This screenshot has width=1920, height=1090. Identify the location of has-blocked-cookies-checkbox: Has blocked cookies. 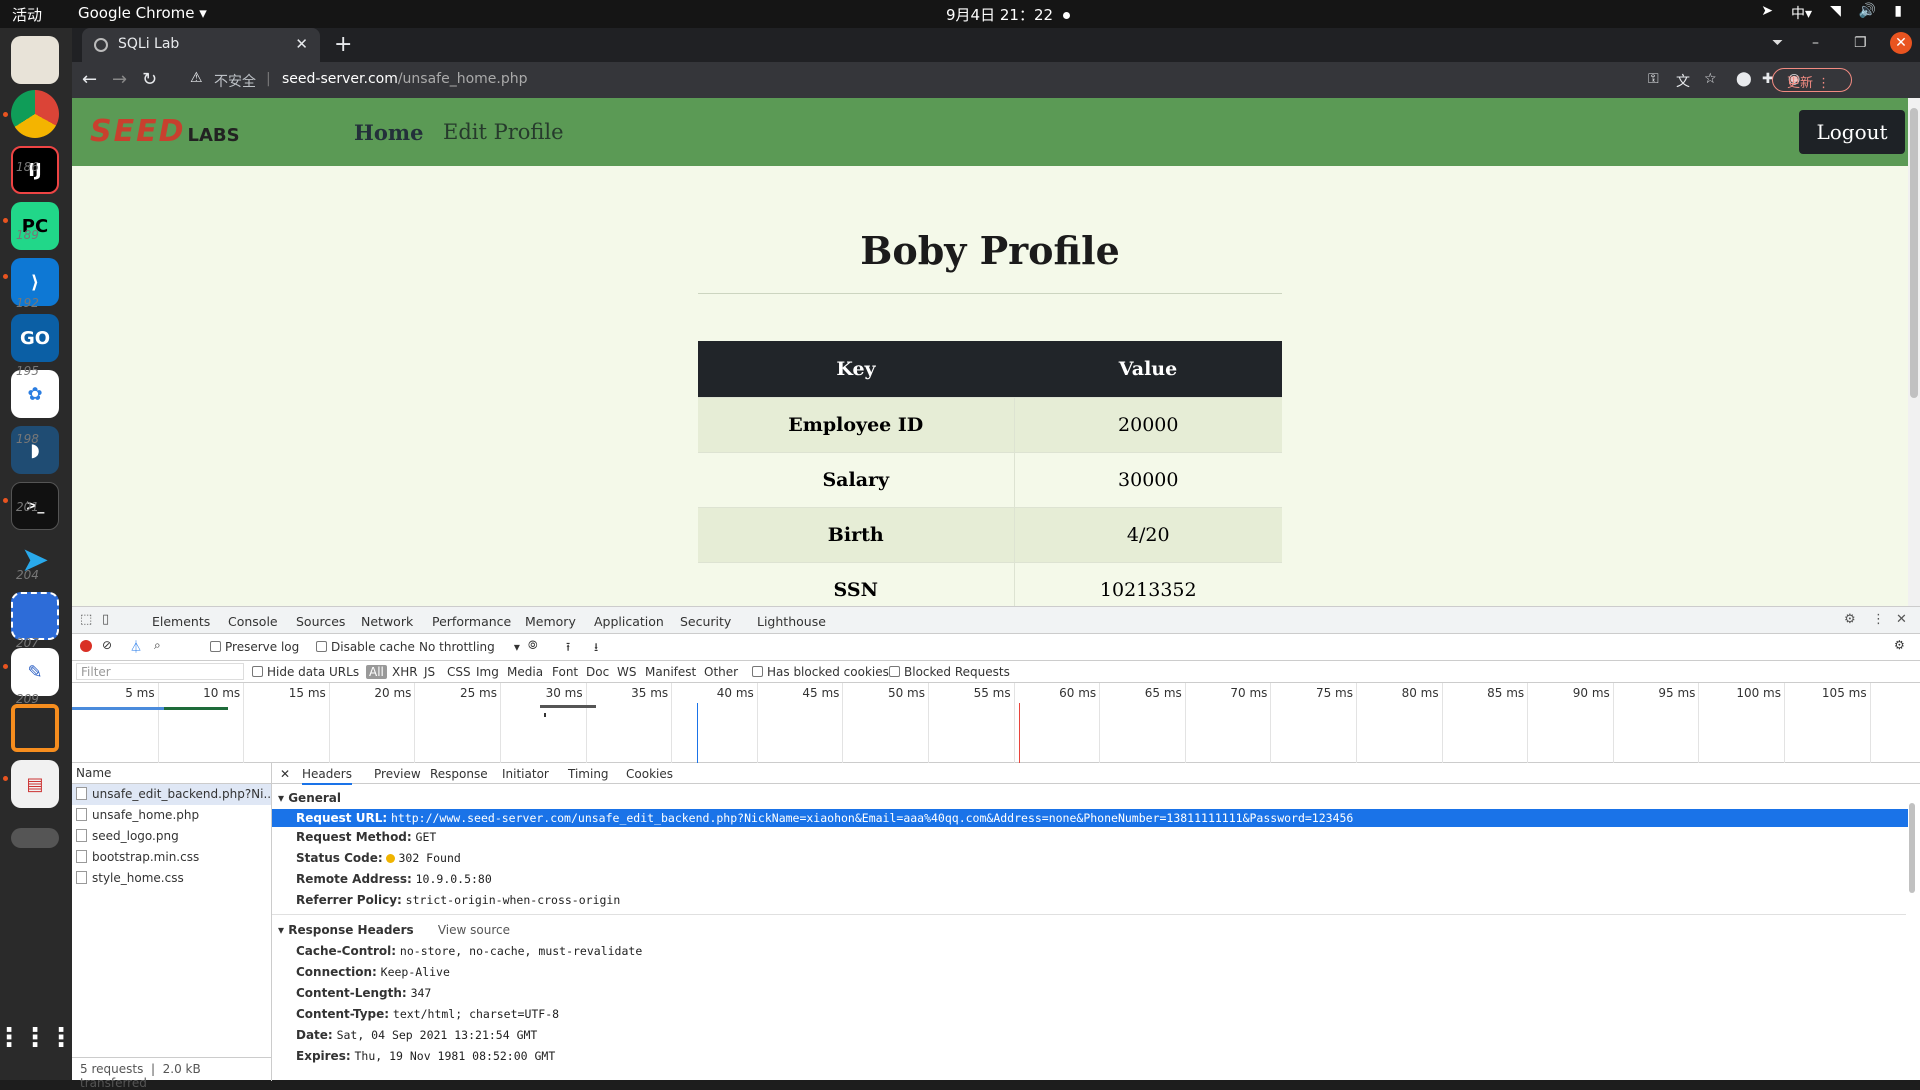
(820, 672).